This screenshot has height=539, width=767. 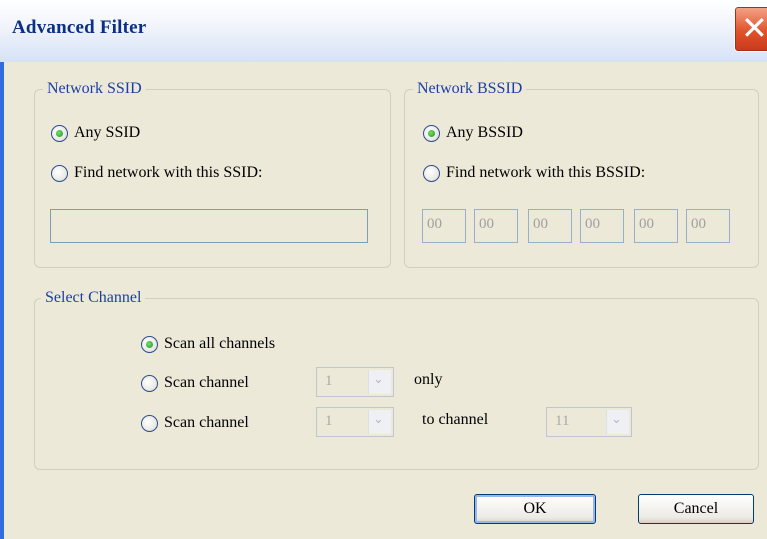 I want to click on scan-single-channel-radio-indicator, so click(x=149, y=383).